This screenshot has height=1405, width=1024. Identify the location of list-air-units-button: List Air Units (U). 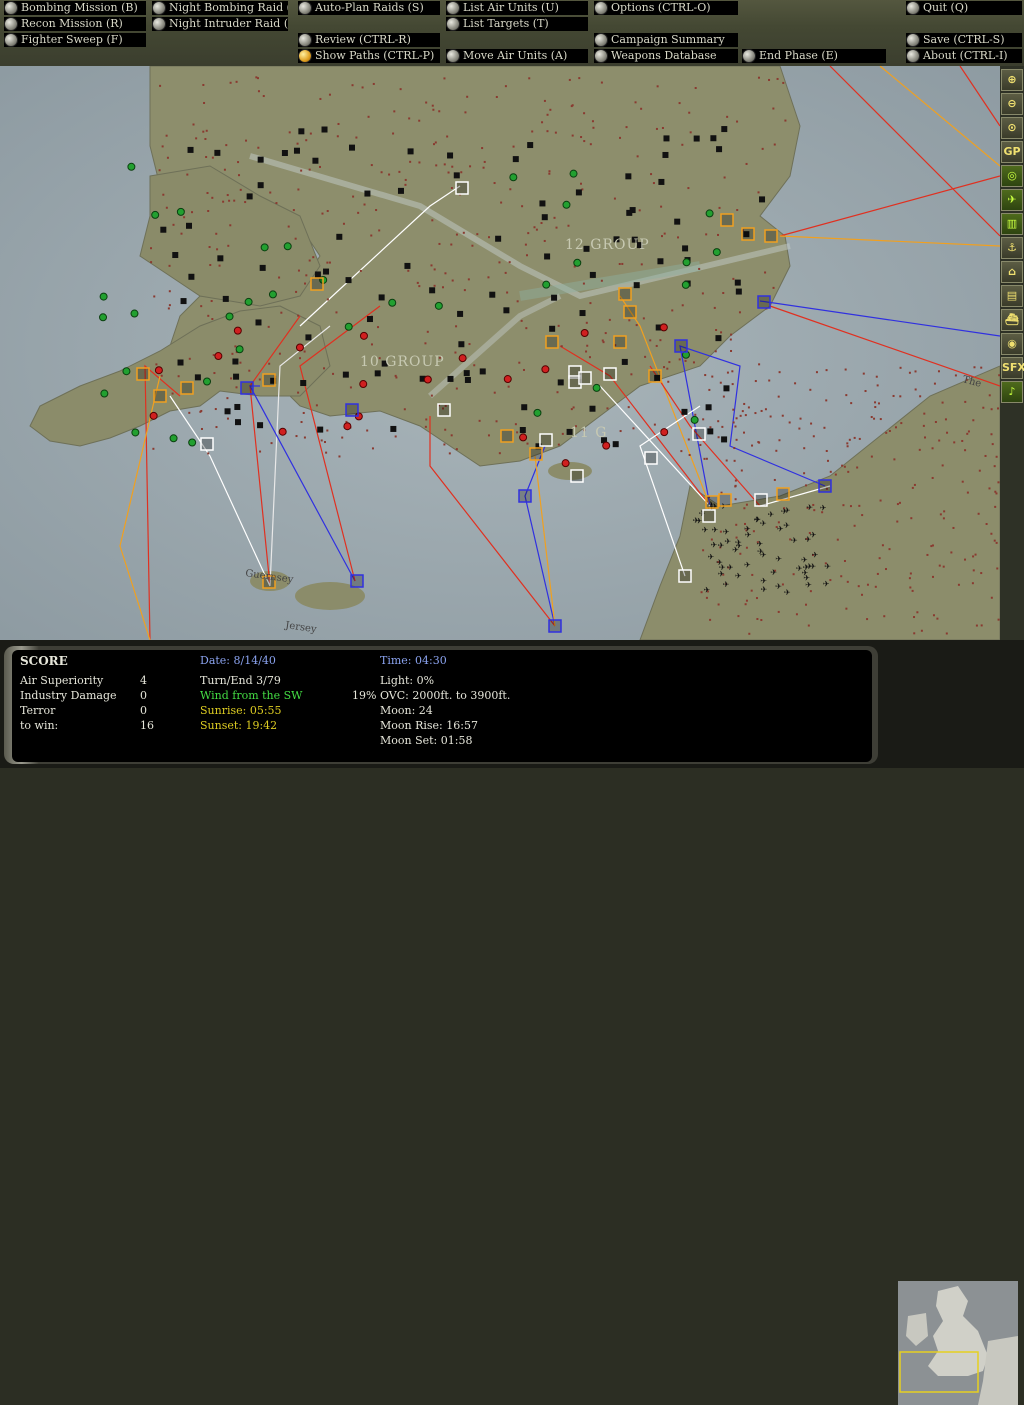
(517, 8).